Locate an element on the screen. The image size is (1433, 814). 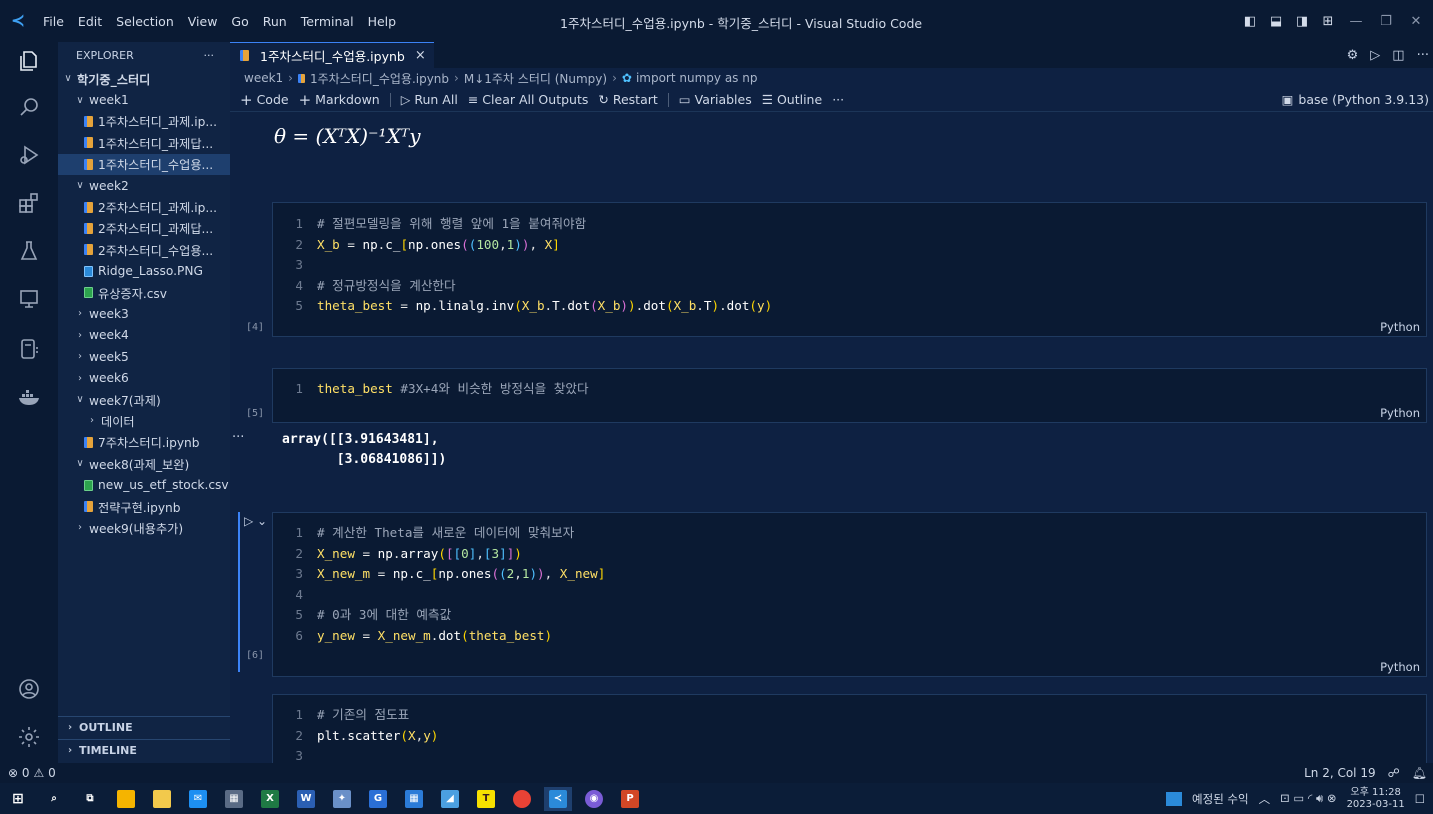
powerpoint-icon: P is located at coordinates (630, 799).